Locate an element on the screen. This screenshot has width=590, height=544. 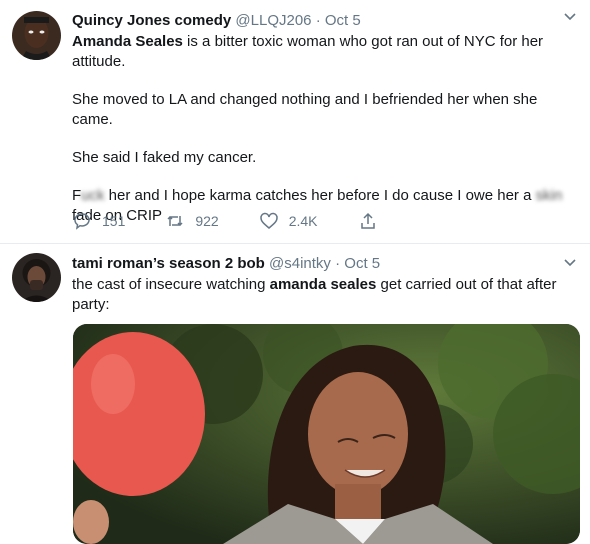
like-count: 2.4K is located at coordinates (303, 221).